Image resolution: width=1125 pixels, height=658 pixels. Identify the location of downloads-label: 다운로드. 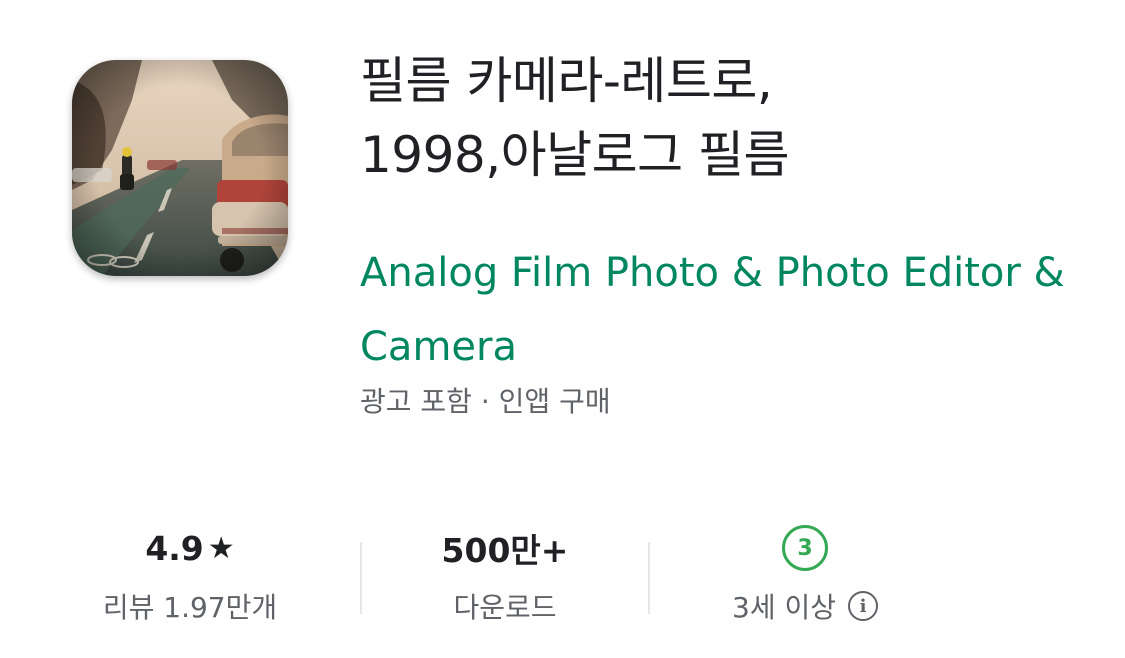
(505, 607).